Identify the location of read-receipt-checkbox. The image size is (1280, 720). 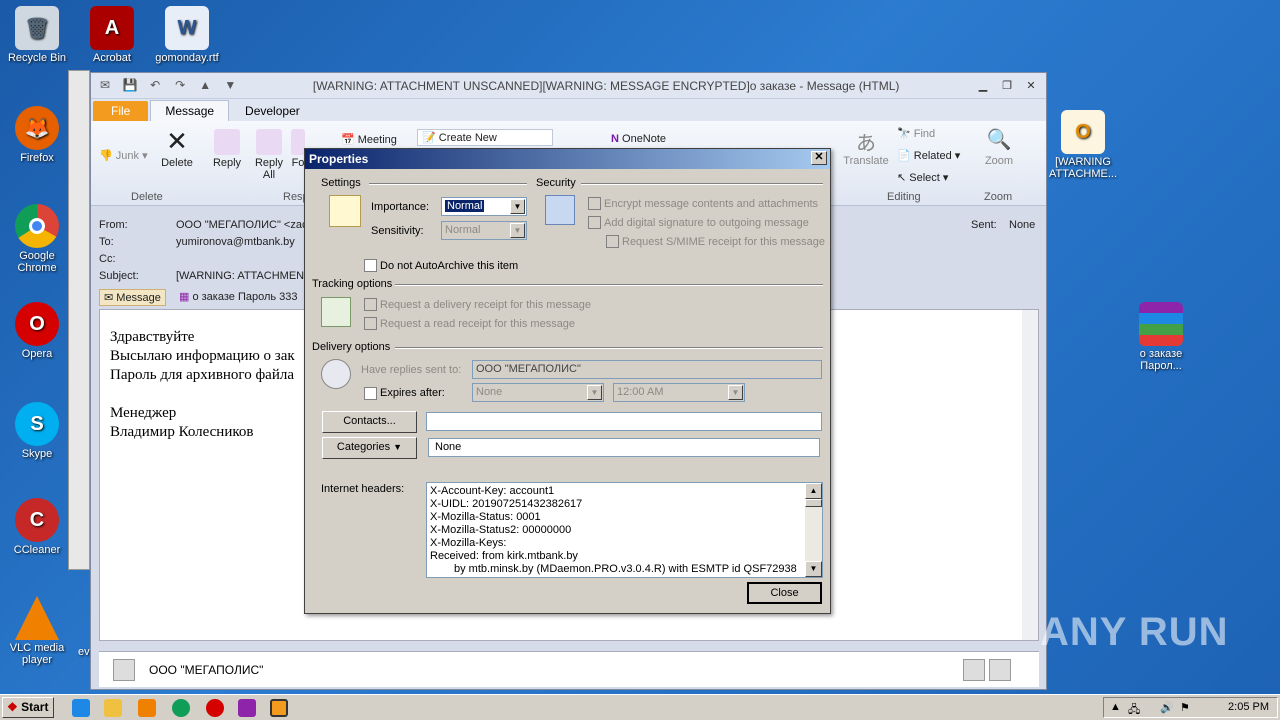
(370, 323).